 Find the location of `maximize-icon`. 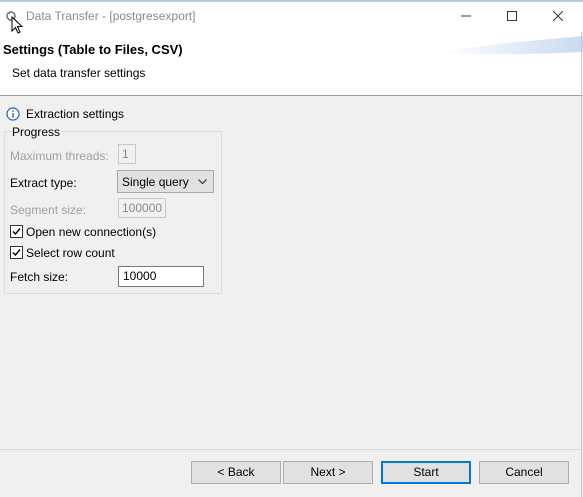

maximize-icon is located at coordinates (512, 16).